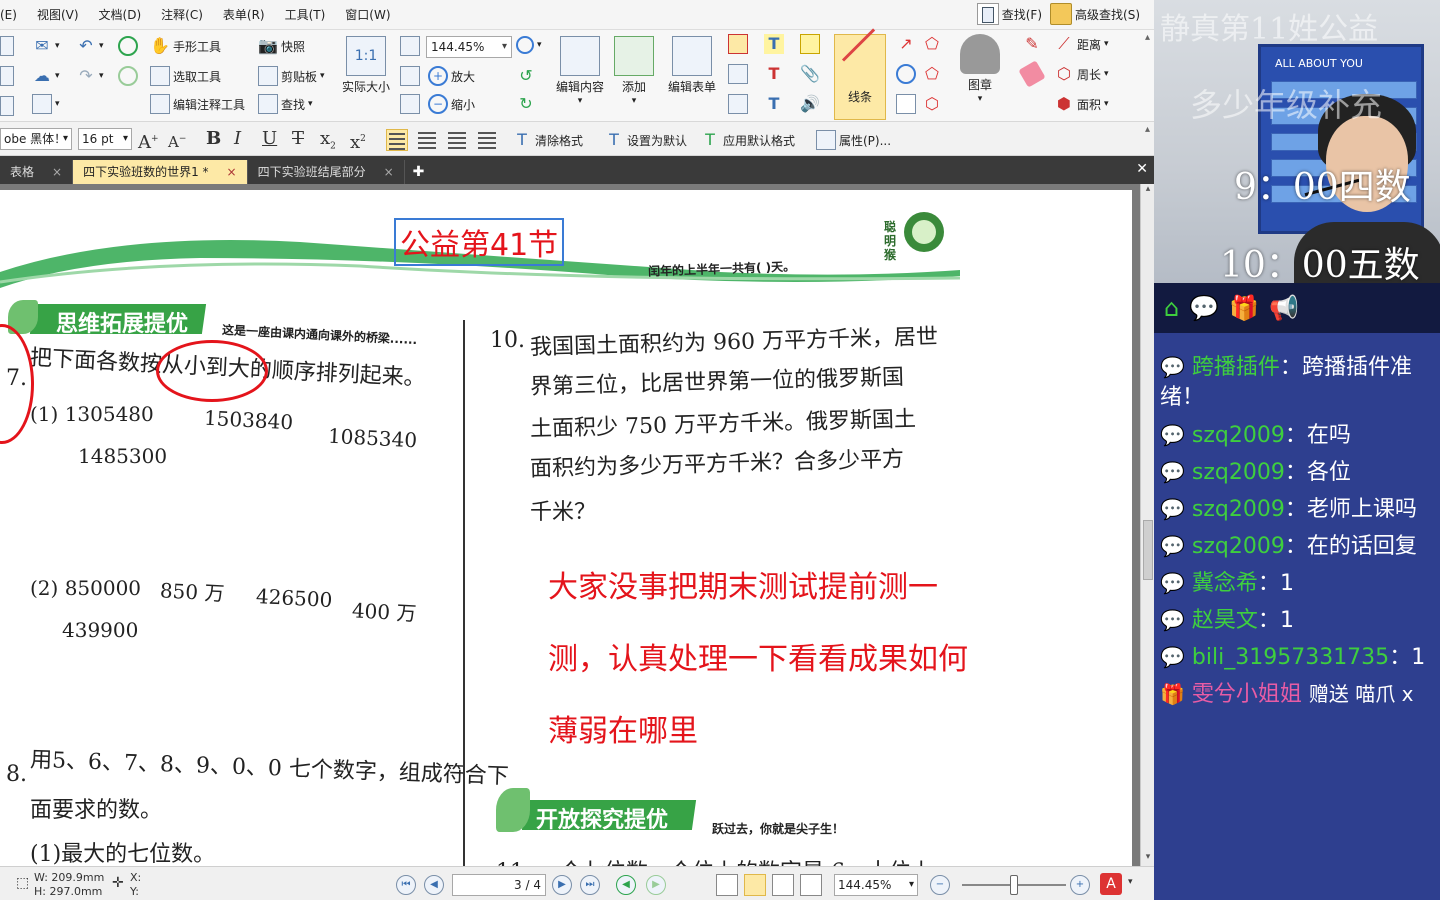  I want to click on menu-comment: 注释(C), so click(182, 14).